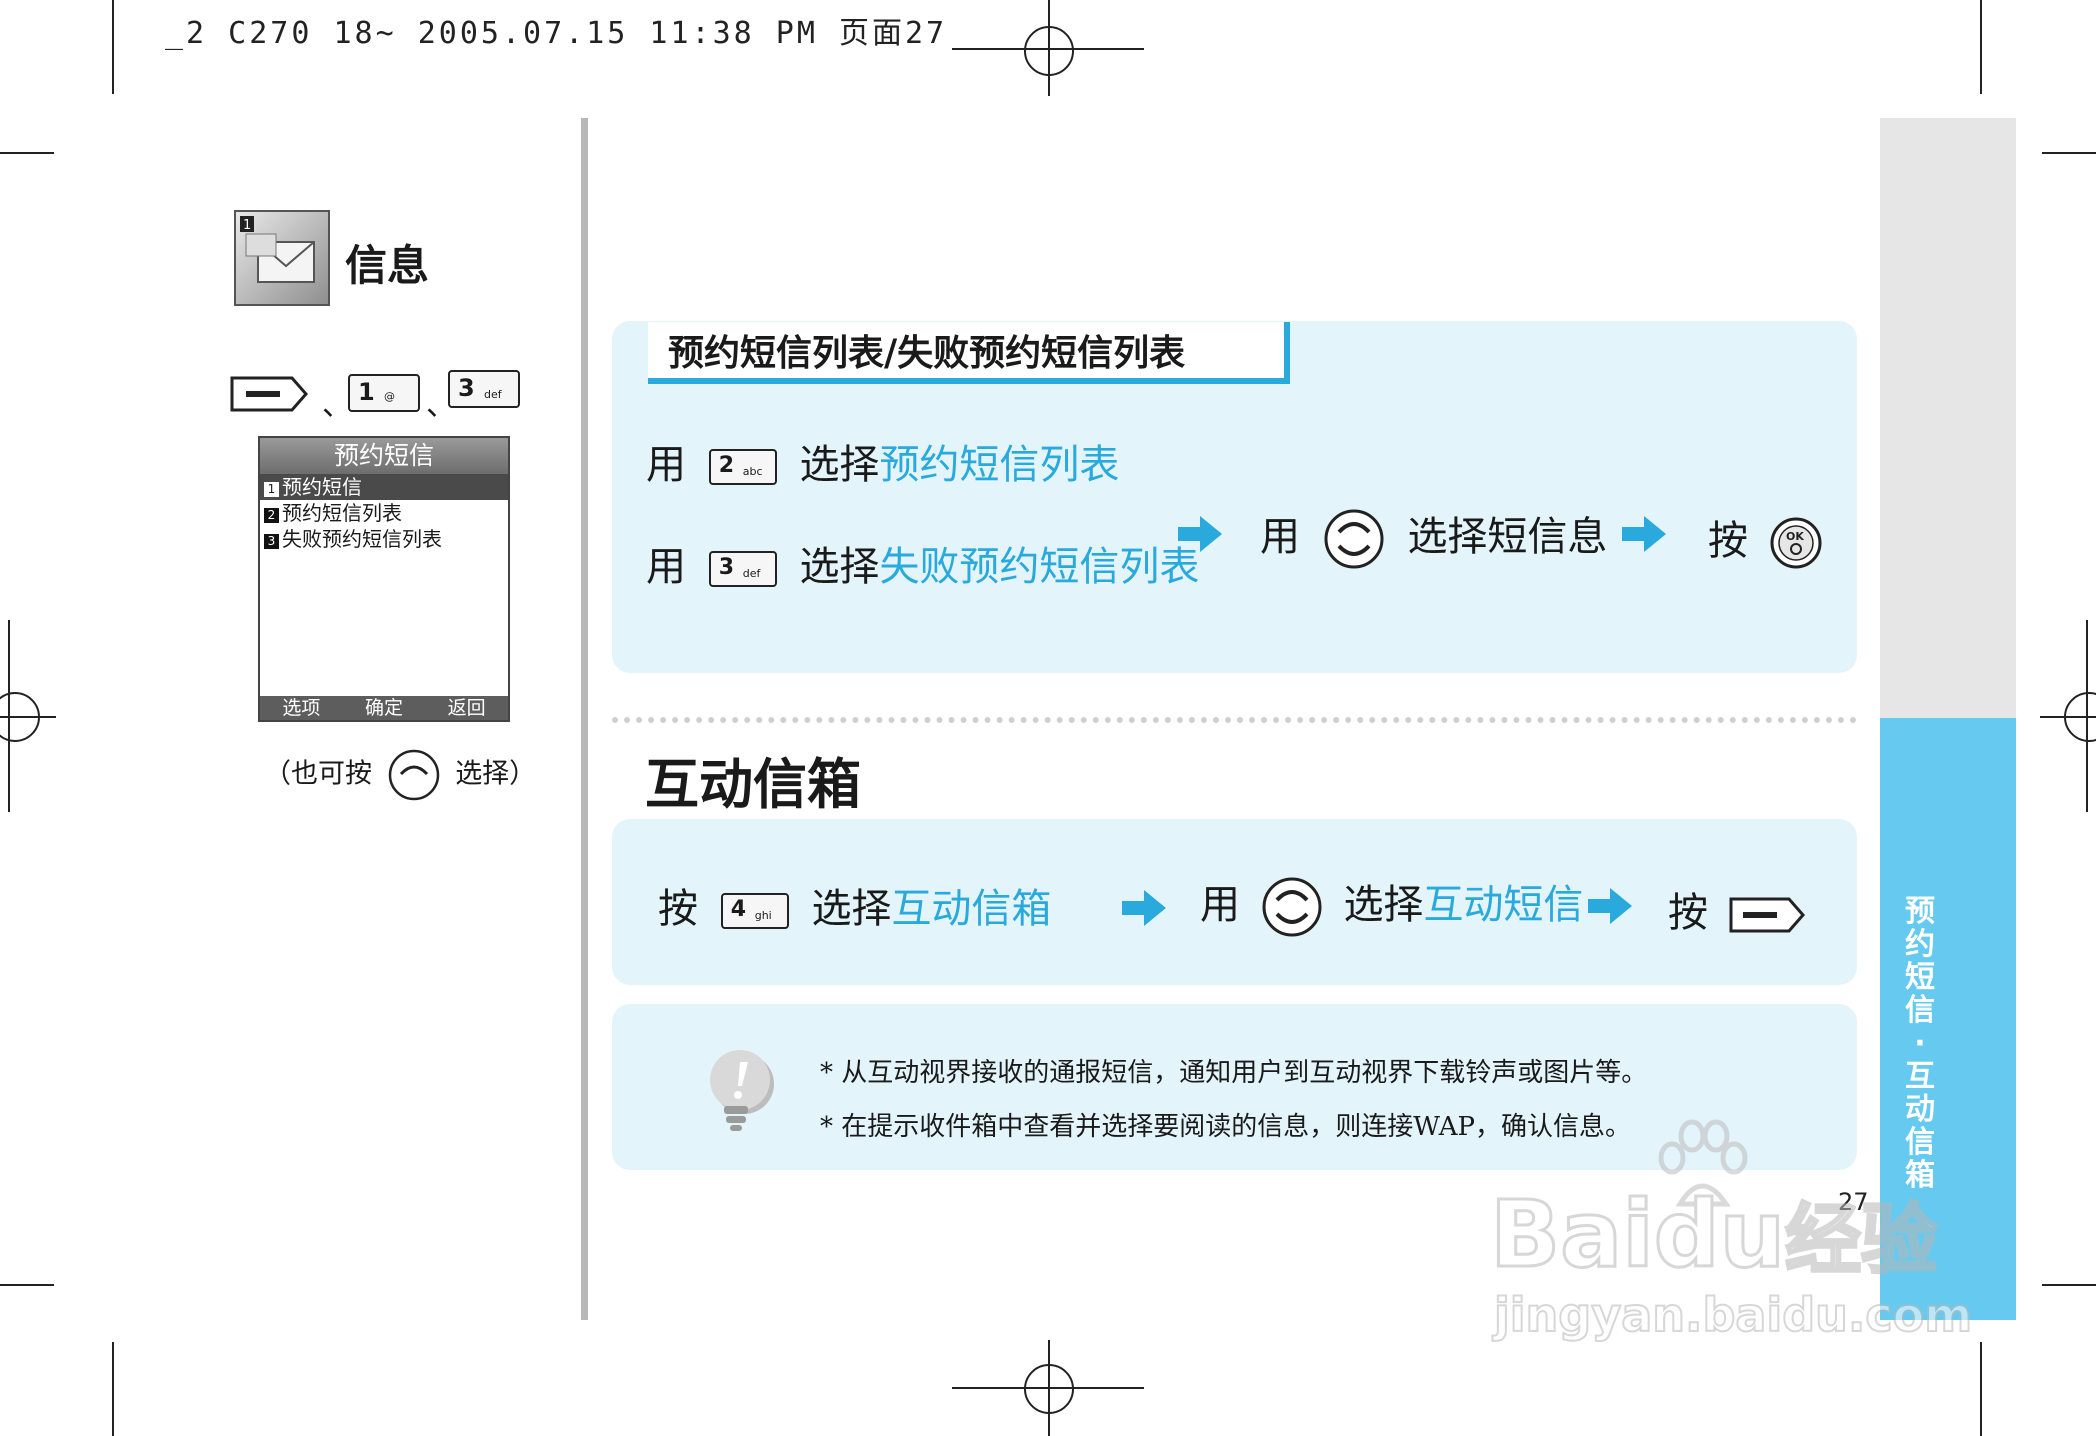 This screenshot has height=1436, width=2096. Describe the element at coordinates (1234, 720) in the screenshot. I see `dotted-separator` at that location.